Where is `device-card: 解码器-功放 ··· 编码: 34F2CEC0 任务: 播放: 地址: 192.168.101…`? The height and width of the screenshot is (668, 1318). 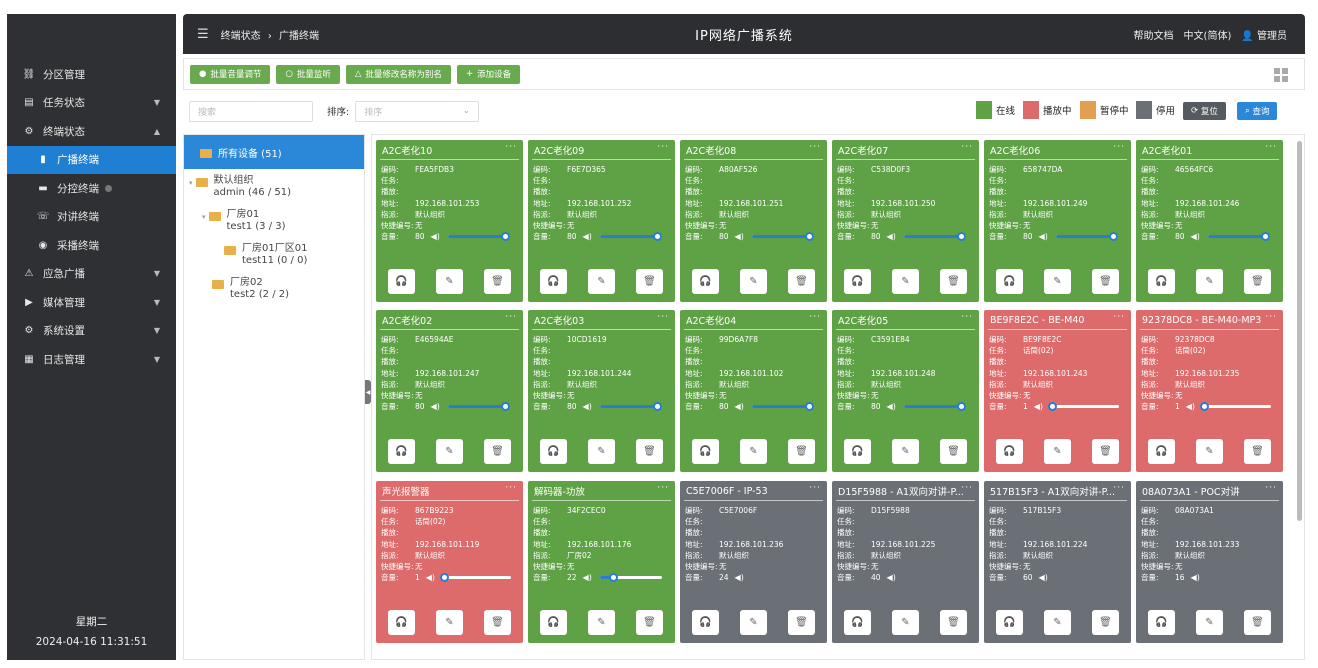 device-card: 解码器-功放 ··· 编码: 34F2CEC0 任务: 播放: 地址: 192.168.101… is located at coordinates (601, 562).